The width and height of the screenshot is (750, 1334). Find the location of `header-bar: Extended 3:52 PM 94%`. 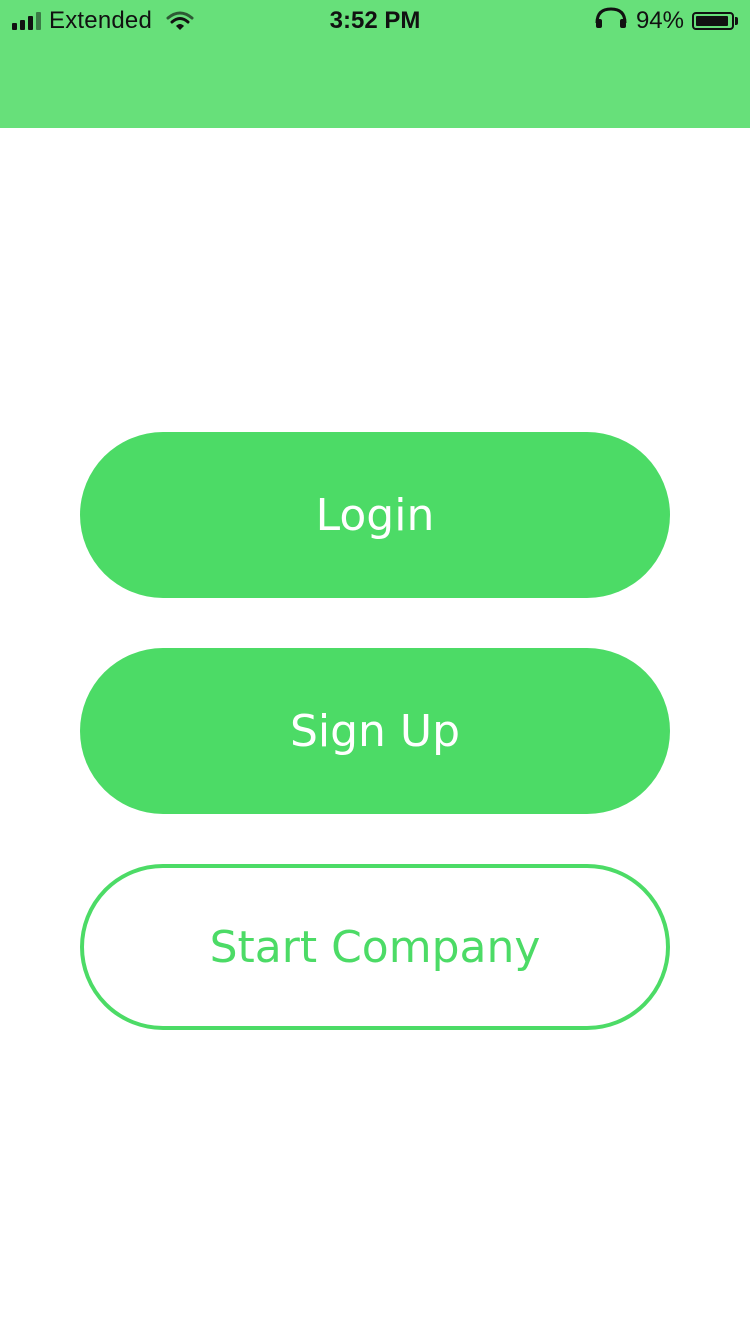

header-bar: Extended 3:52 PM 94% is located at coordinates (375, 64).